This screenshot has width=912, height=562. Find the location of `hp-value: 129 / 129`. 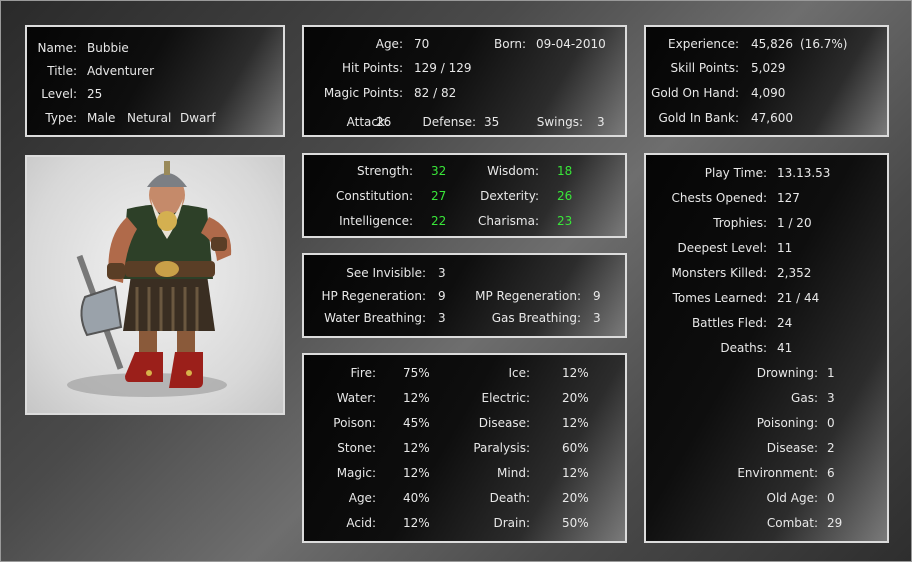

hp-value: 129 / 129 is located at coordinates (443, 68).